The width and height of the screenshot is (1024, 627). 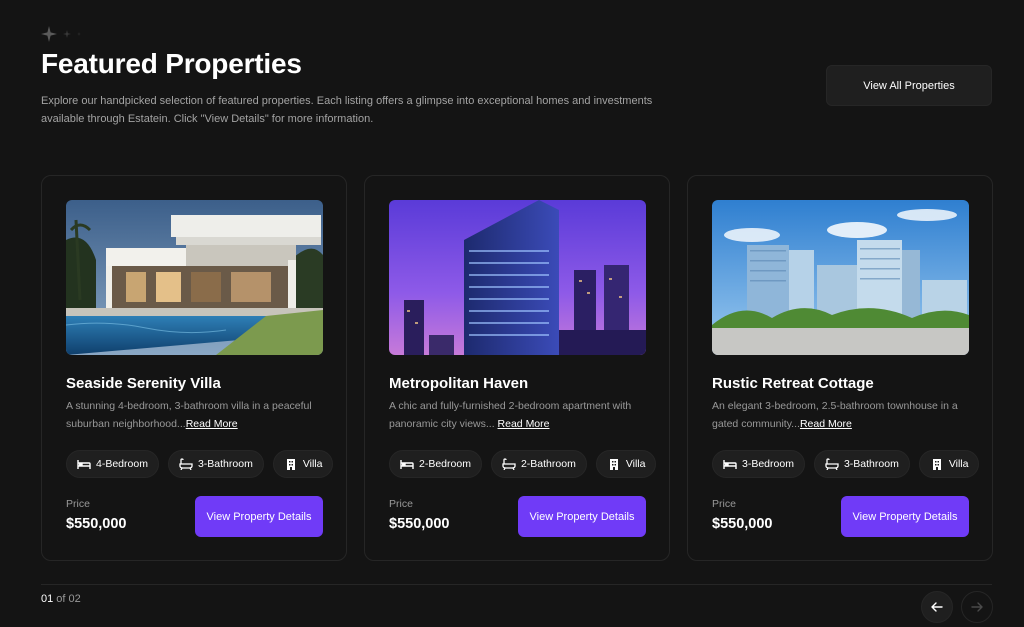 What do you see at coordinates (143, 383) in the screenshot?
I see `property-name: Seaside Serenity Villa` at bounding box center [143, 383].